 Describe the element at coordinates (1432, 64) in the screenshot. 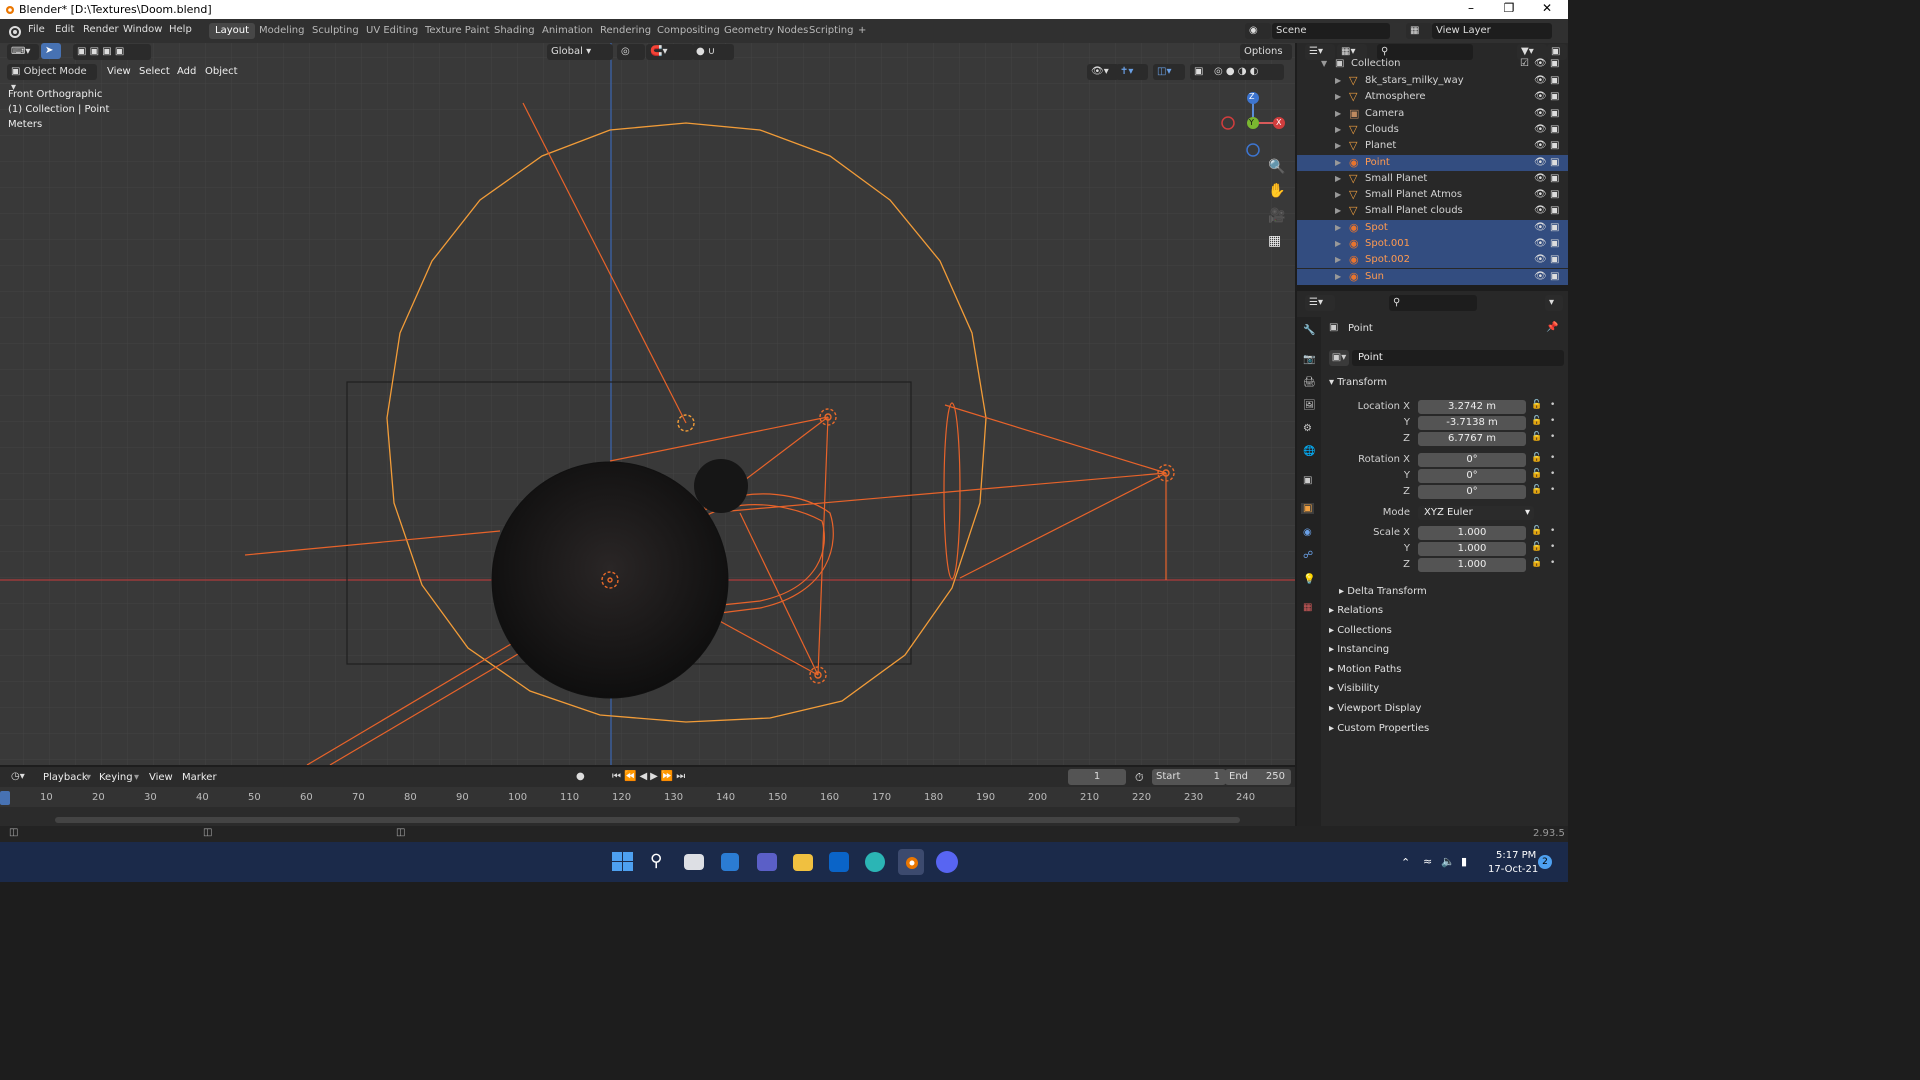

I see `collection-row: ▼ ▣ Collection ☑ 👁 ▣` at that location.